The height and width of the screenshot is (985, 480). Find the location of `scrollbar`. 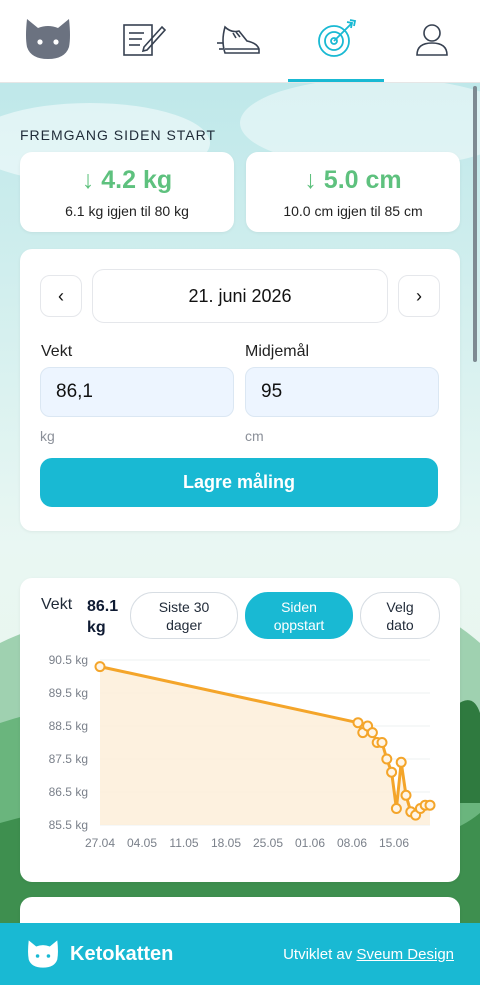

scrollbar is located at coordinates (475, 224).